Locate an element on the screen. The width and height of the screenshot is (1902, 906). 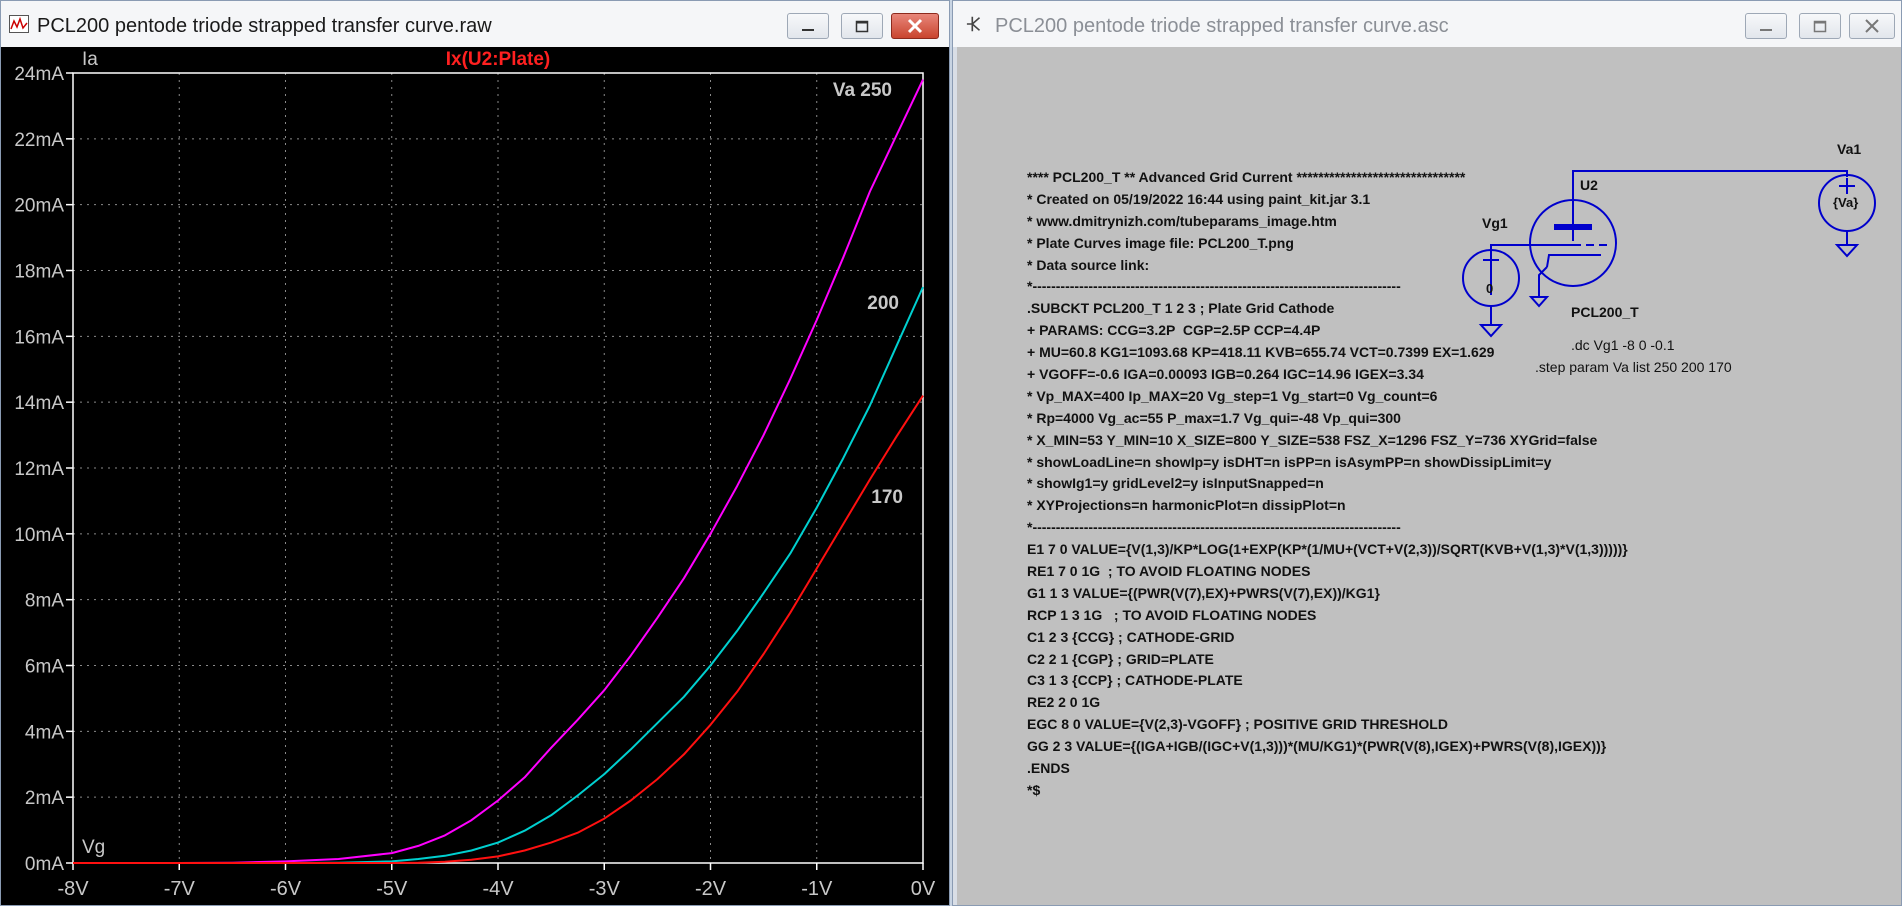
x-tick-label: -7V is located at coordinates (180, 889).